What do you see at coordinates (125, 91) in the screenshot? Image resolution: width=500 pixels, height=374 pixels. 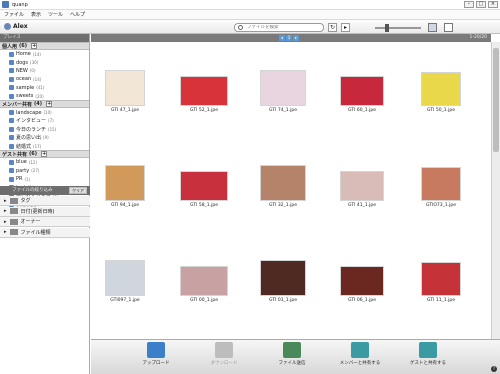 I see `file-thumbnail: GTI 47_1.jpe` at bounding box center [125, 91].